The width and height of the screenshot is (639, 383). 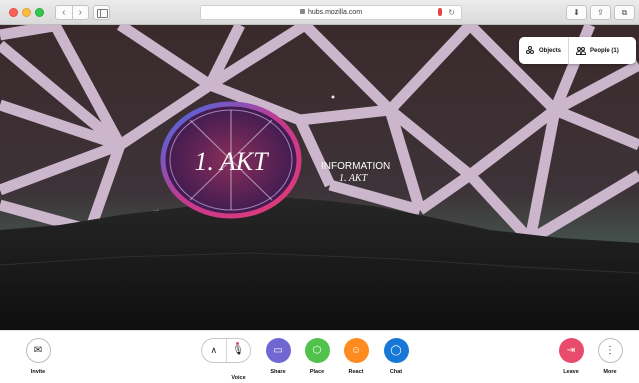 What do you see at coordinates (600, 12) in the screenshot?
I see `share-page-icon: ⇪` at bounding box center [600, 12].